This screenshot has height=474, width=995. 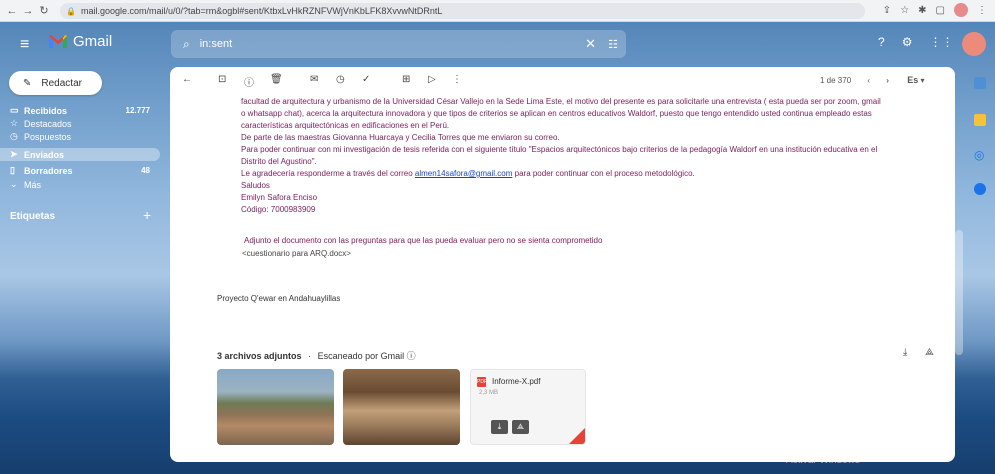 What do you see at coordinates (912, 80) in the screenshot?
I see `input-lang: Es` at bounding box center [912, 80].